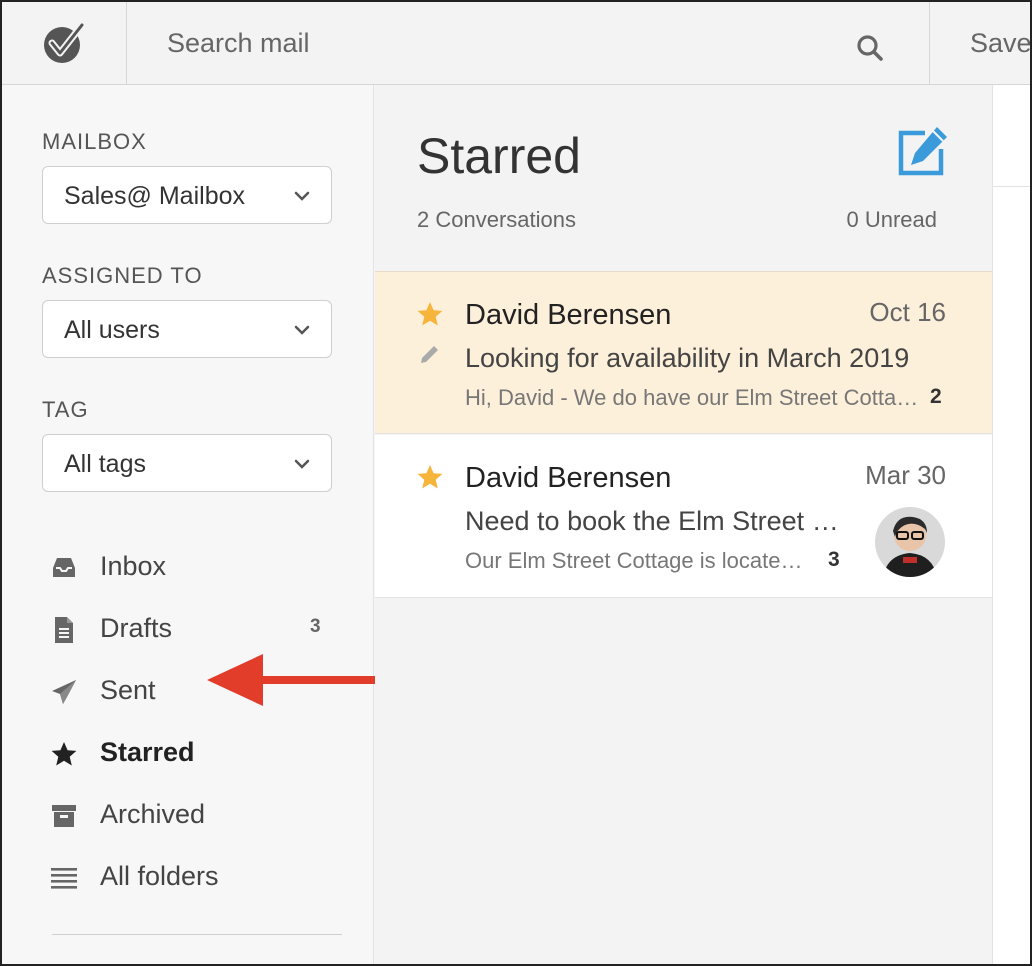 The image size is (1032, 966). I want to click on sidebar-item-archived: Archived, so click(192, 816).